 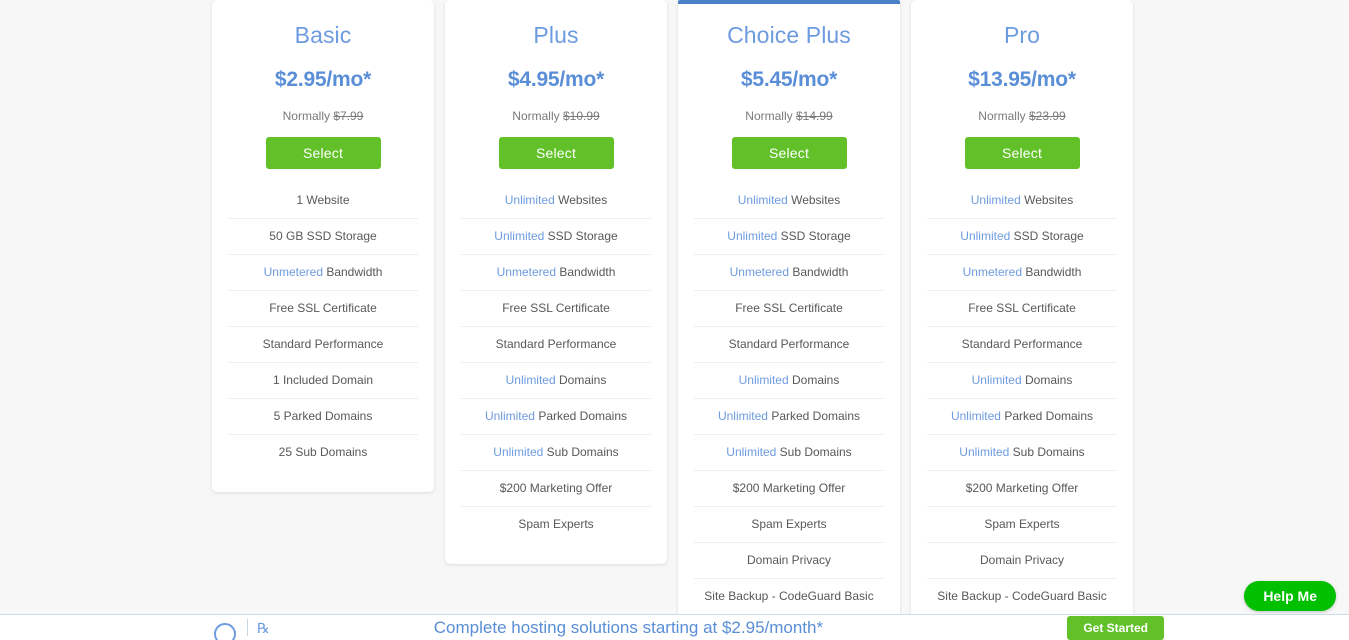 I want to click on feature-item: $200 Marketing Offer, so click(x=1022, y=487).